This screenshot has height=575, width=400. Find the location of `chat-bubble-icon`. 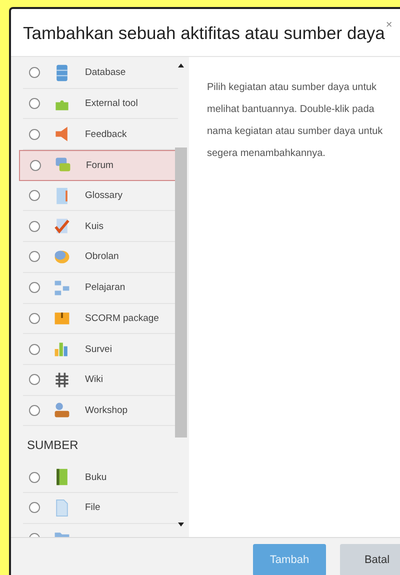

chat-bubble-icon is located at coordinates (62, 257).